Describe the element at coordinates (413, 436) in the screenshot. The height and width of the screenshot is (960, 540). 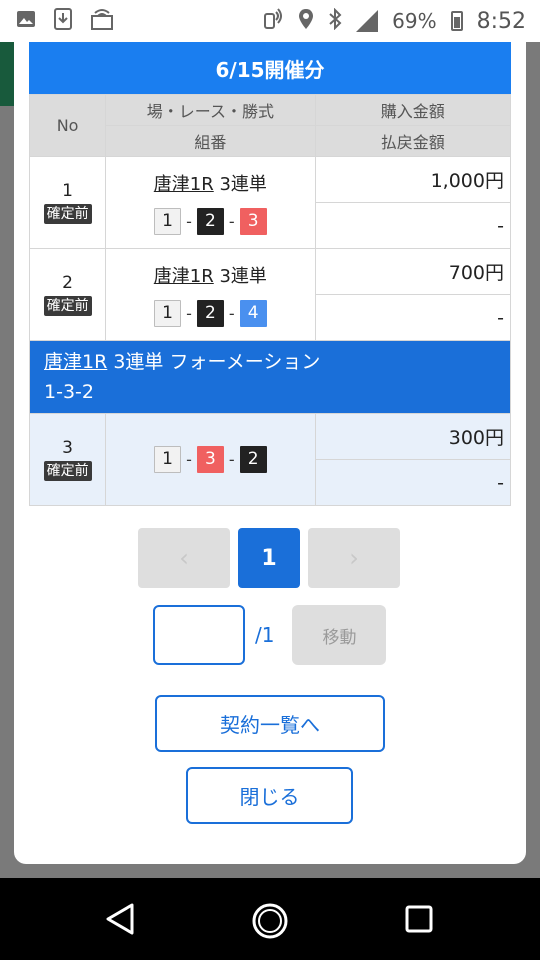
I see `purchase-amount: 300円` at that location.